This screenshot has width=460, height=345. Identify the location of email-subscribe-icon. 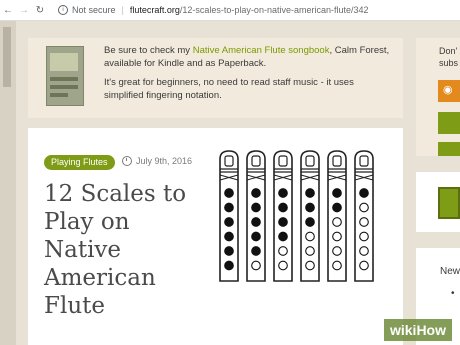
(449, 123).